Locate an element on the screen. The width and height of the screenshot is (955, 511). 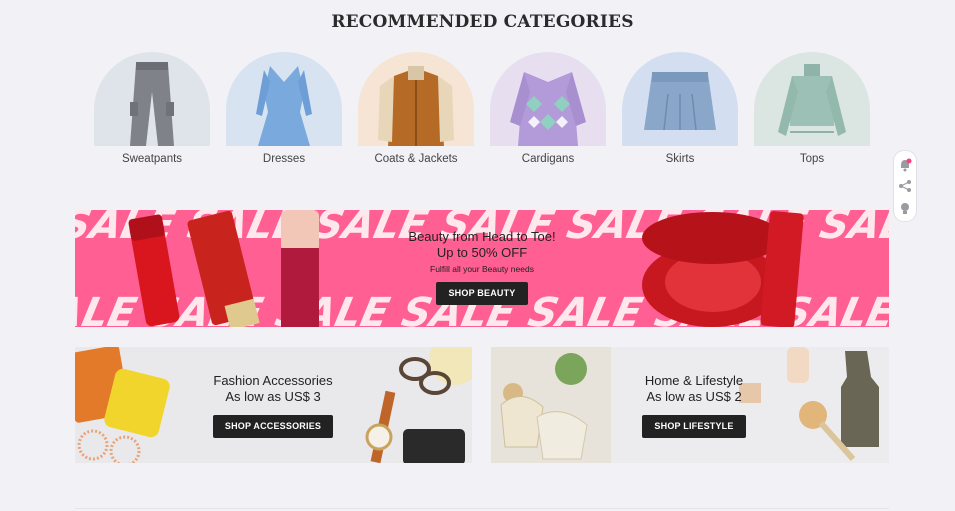
sweatpants-image is located at coordinates (152, 99).